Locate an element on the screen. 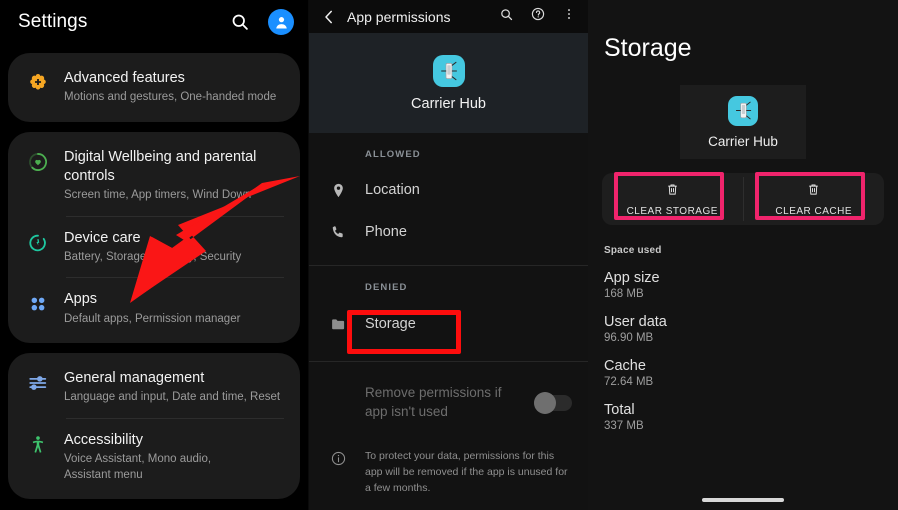 Image resolution: width=898 pixels, height=510 pixels. auto-revoke-toggle is located at coordinates (553, 402).